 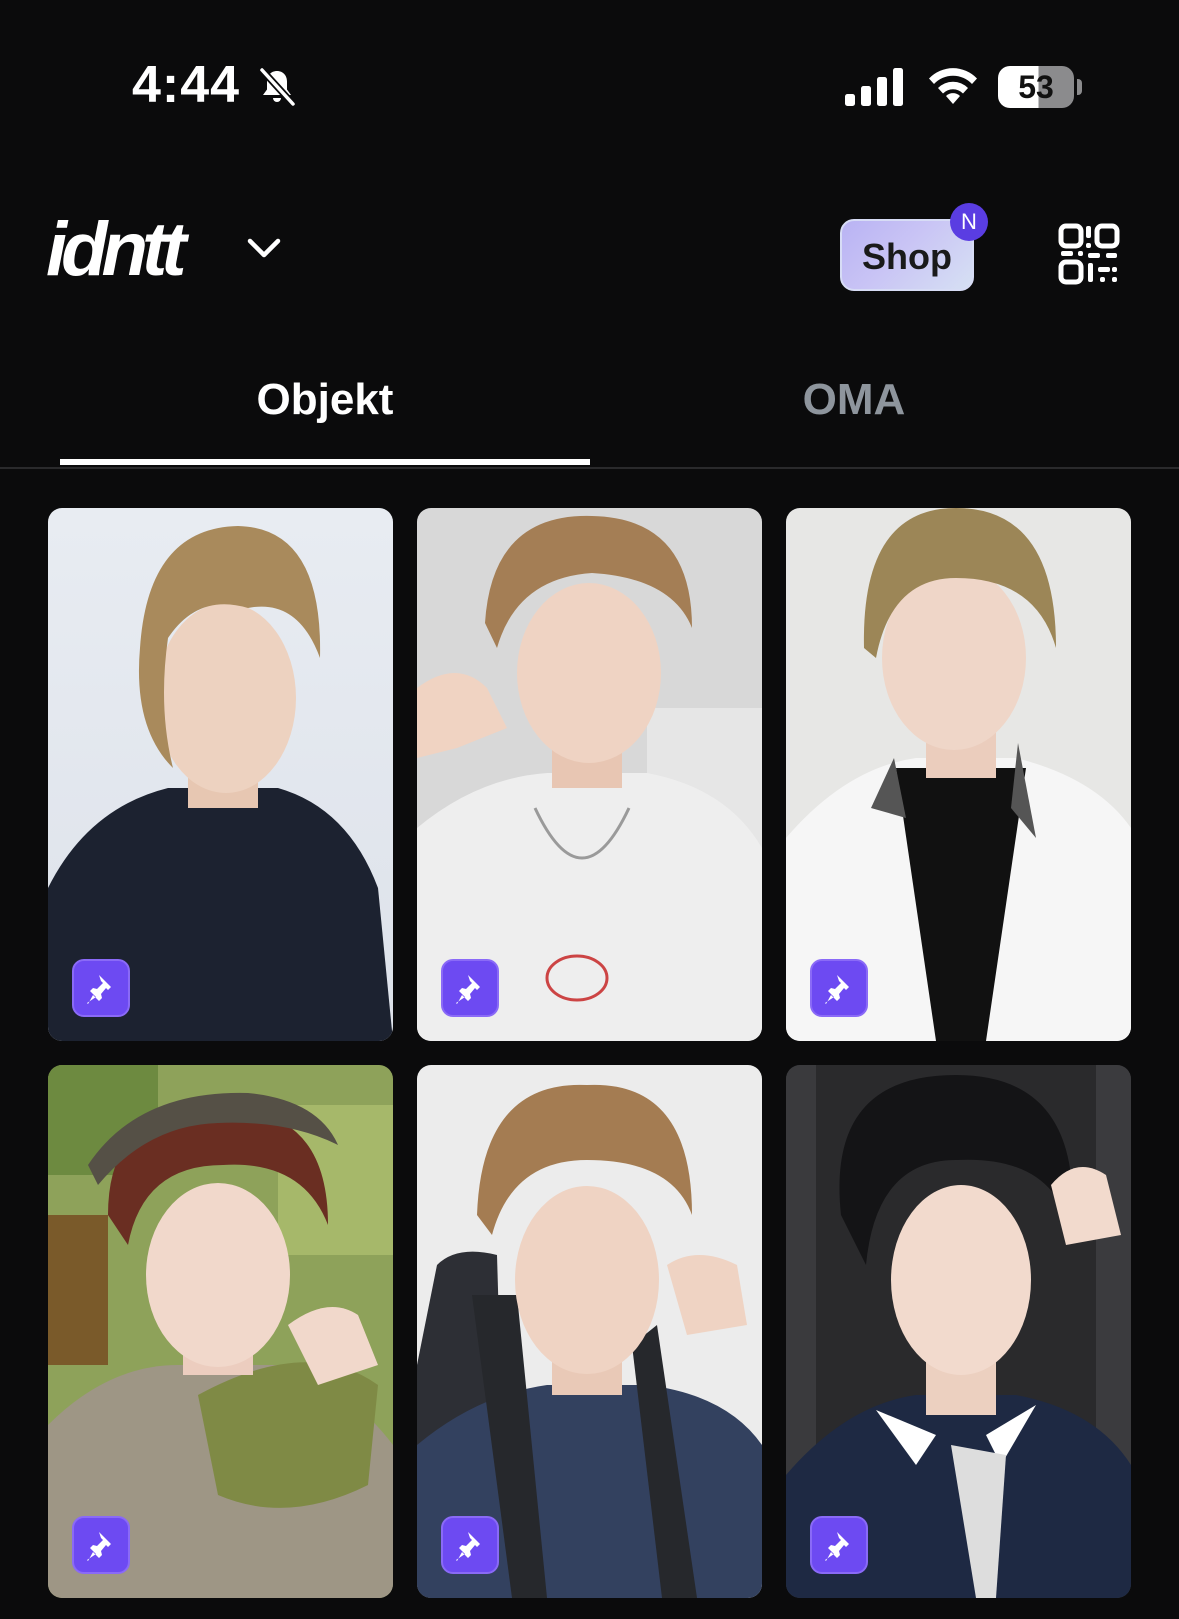 I want to click on active-tab-indicator, so click(x=325, y=462).